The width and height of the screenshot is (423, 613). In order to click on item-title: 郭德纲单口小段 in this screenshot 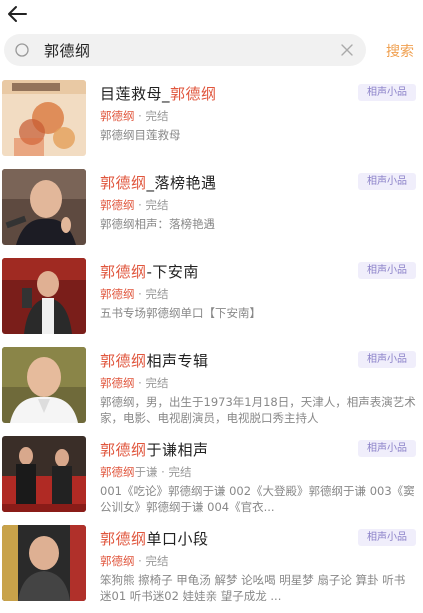, I will do `click(154, 539)`.